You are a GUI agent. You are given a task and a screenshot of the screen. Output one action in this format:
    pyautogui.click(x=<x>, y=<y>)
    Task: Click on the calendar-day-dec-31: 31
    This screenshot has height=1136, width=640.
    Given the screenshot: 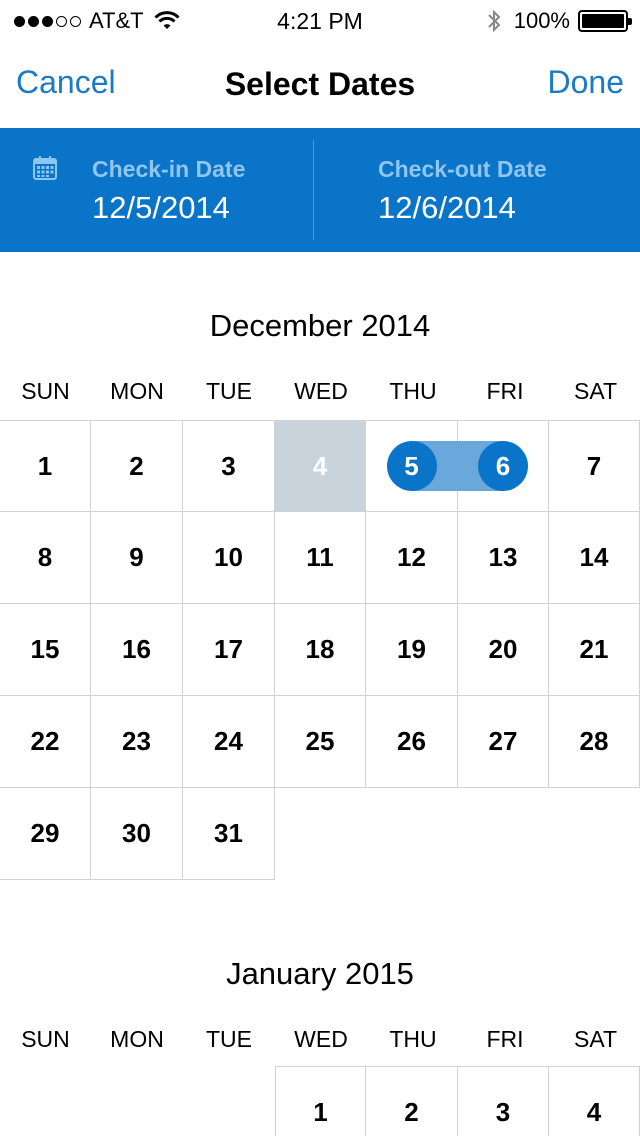 What is the action you would take?
    pyautogui.click(x=229, y=834)
    